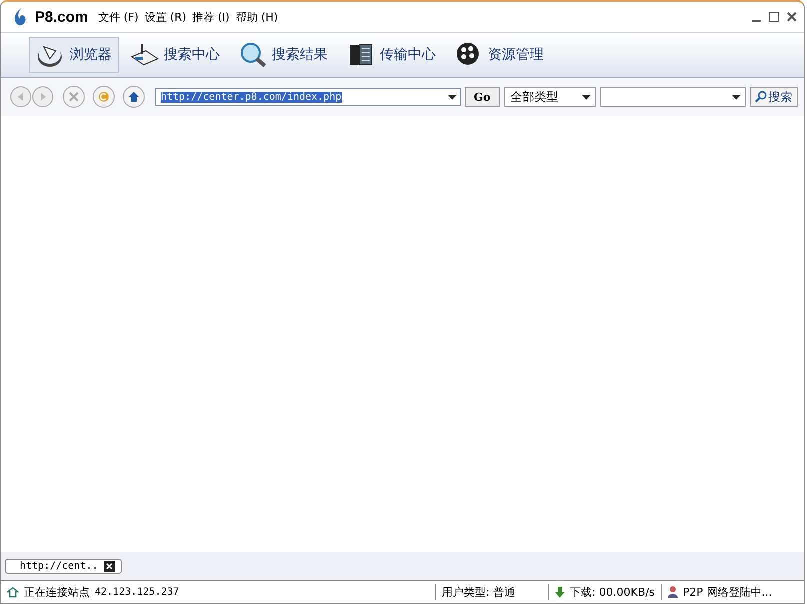 Image resolution: width=807 pixels, height=606 pixels. Describe the element at coordinates (175, 55) in the screenshot. I see `toolbar-tab: 搜索中心` at that location.